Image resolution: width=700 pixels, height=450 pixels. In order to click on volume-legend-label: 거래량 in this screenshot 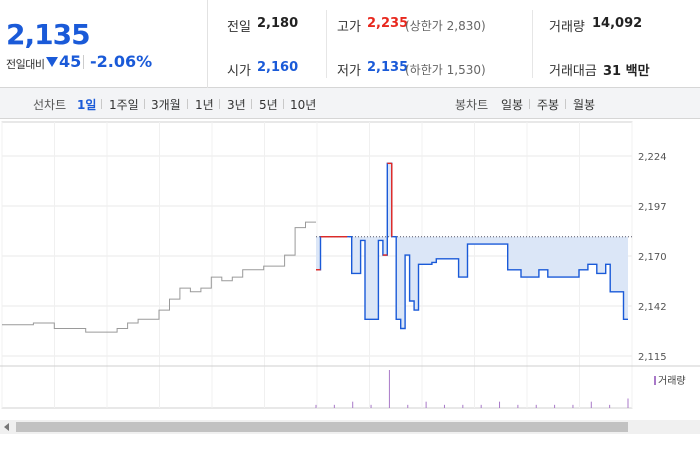, I will do `click(672, 381)`.